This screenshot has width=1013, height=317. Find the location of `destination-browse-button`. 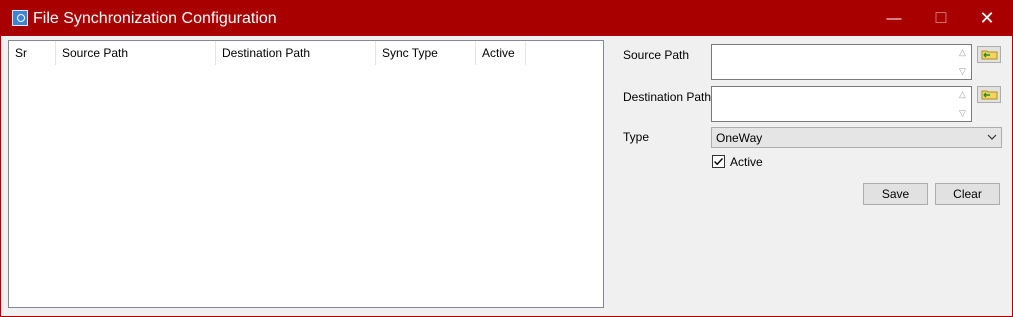

destination-browse-button is located at coordinates (989, 94).